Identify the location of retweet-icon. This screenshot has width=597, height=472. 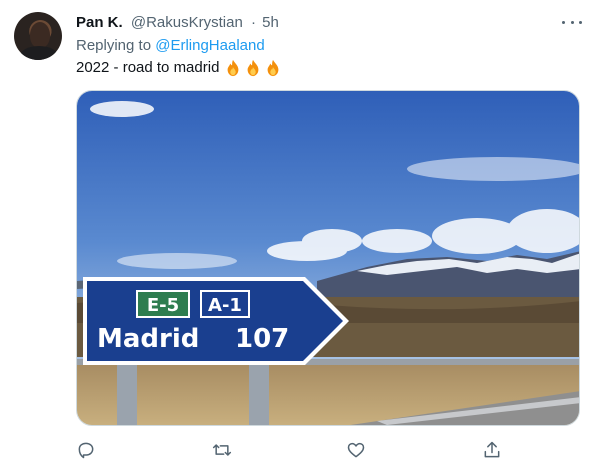
(222, 450).